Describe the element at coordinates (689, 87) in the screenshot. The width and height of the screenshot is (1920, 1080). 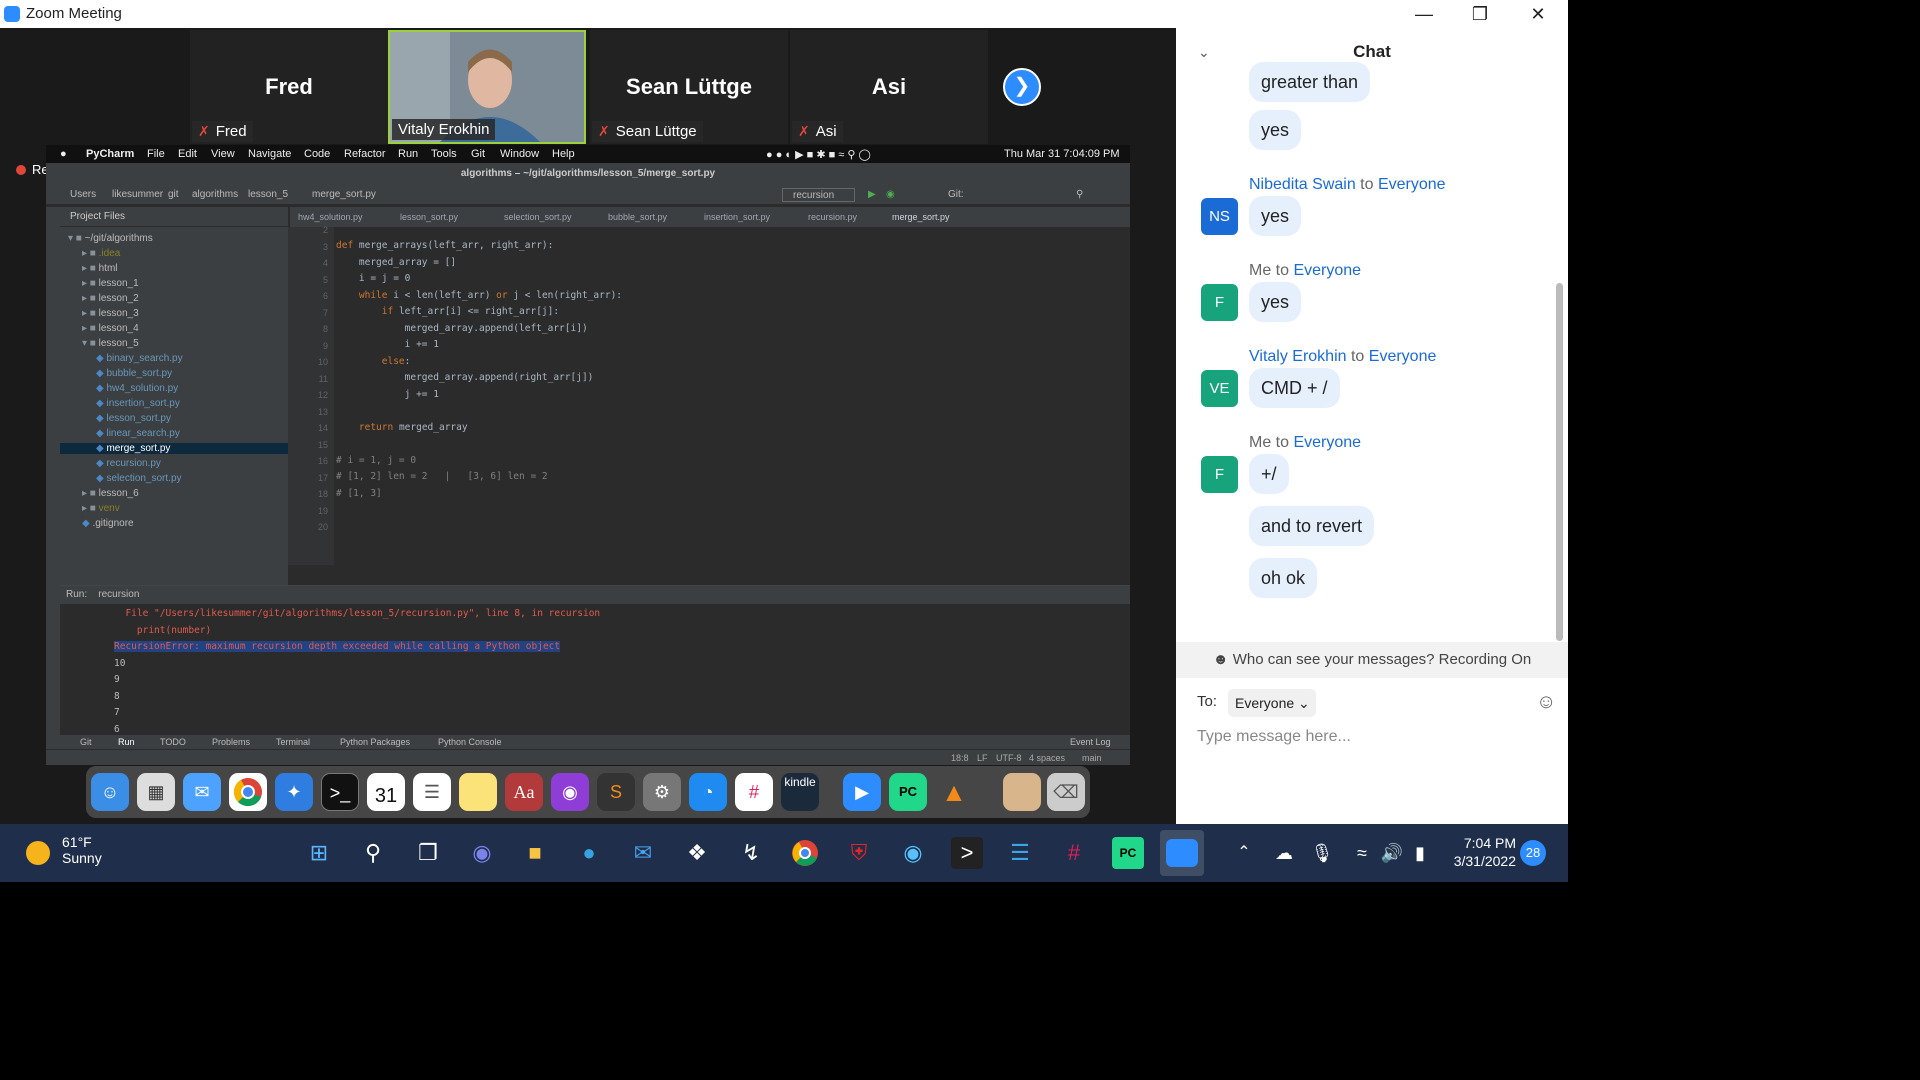
I see `participant-tile: Sean Lüttge ✗ Sean Lüttge` at that location.